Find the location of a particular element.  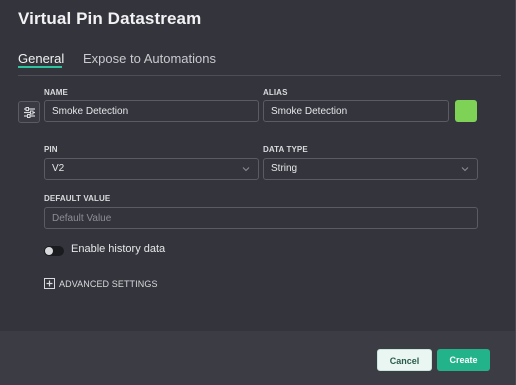

tab-general: General is located at coordinates (41, 59).